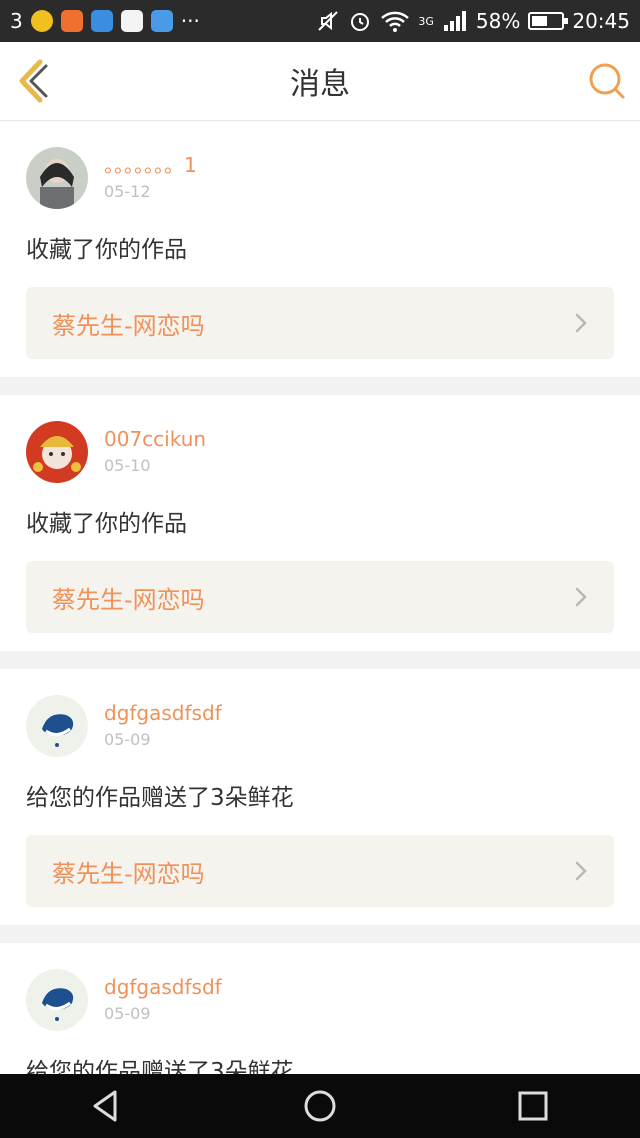  I want to click on notification-count: 3, so click(16, 21).